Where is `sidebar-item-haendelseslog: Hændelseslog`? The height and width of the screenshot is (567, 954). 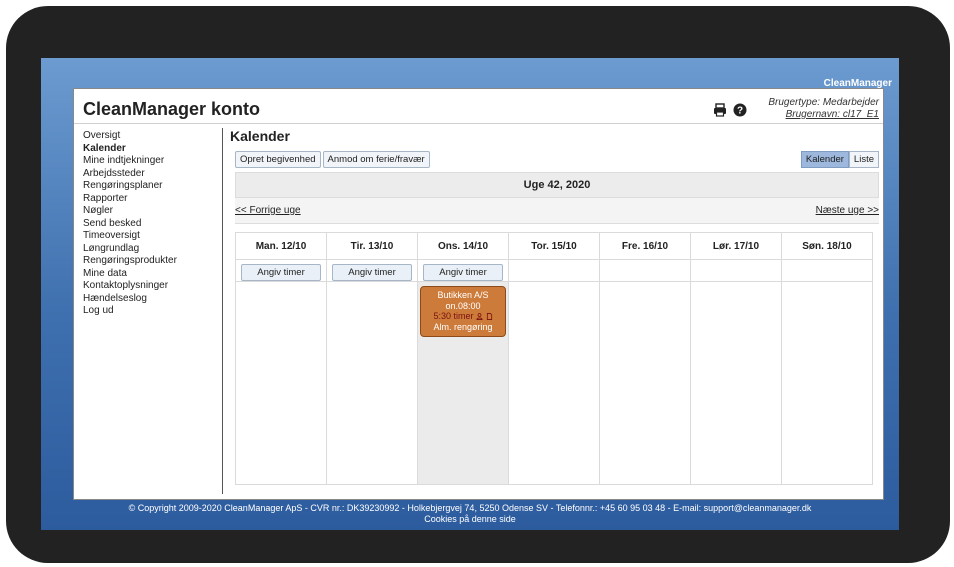
sidebar-item-haendelseslog: Hændelseslog is located at coordinates (153, 299).